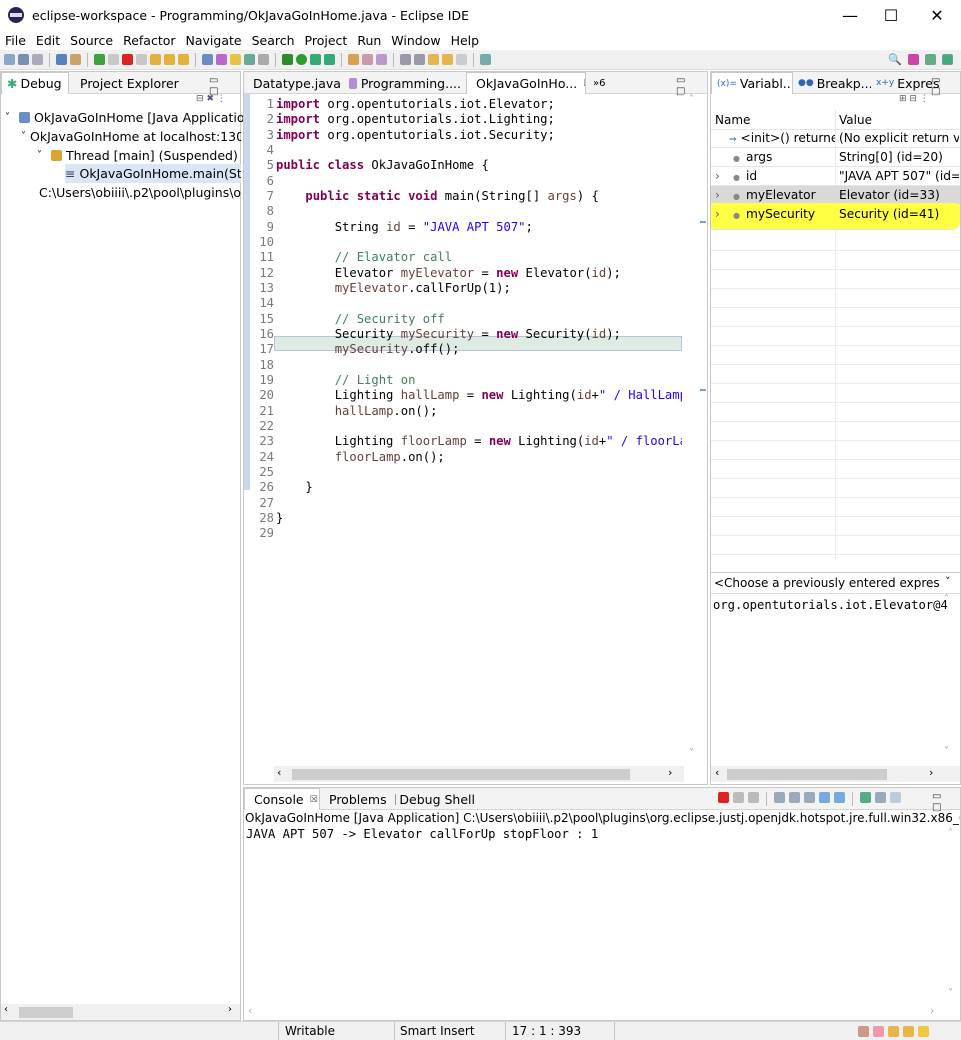  Describe the element at coordinates (155, 59) in the screenshot. I see `step-into-icon` at that location.